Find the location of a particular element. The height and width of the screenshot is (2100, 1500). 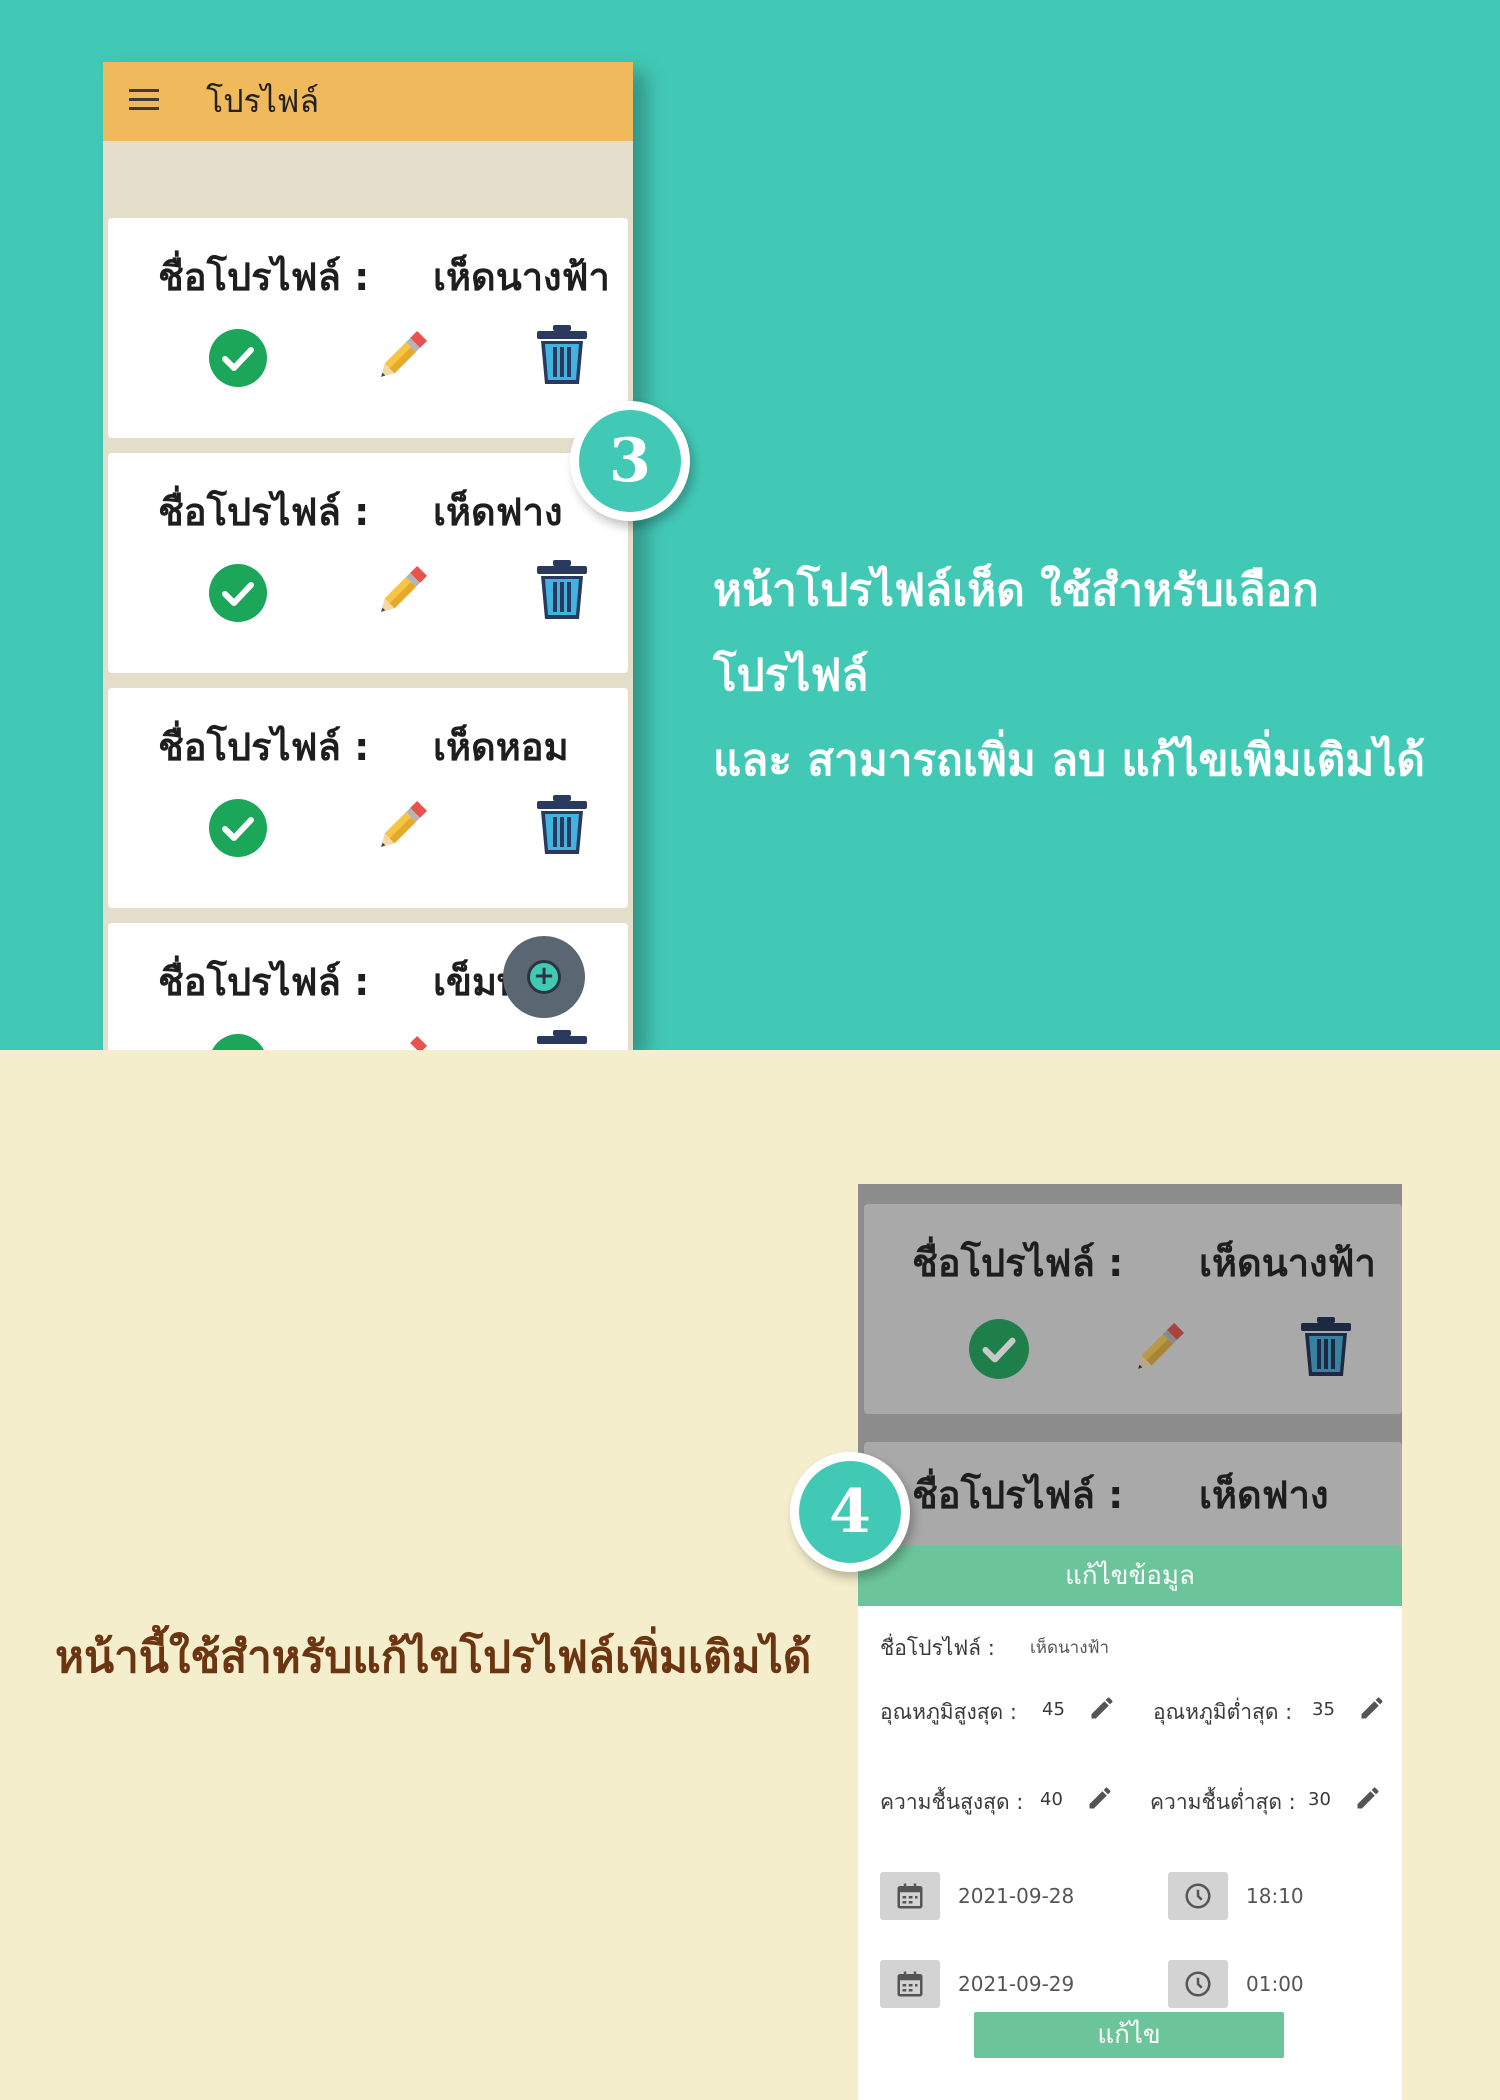

end-time-value: 01:00 is located at coordinates (1275, 1984).